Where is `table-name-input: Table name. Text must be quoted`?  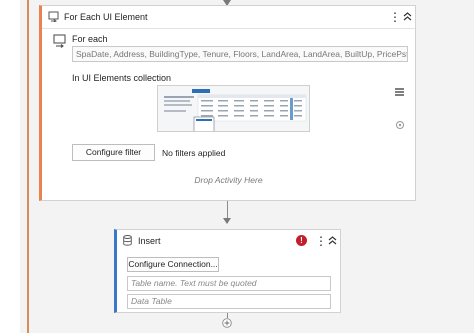 table-name-input: Table name. Text must be quoted is located at coordinates (229, 283).